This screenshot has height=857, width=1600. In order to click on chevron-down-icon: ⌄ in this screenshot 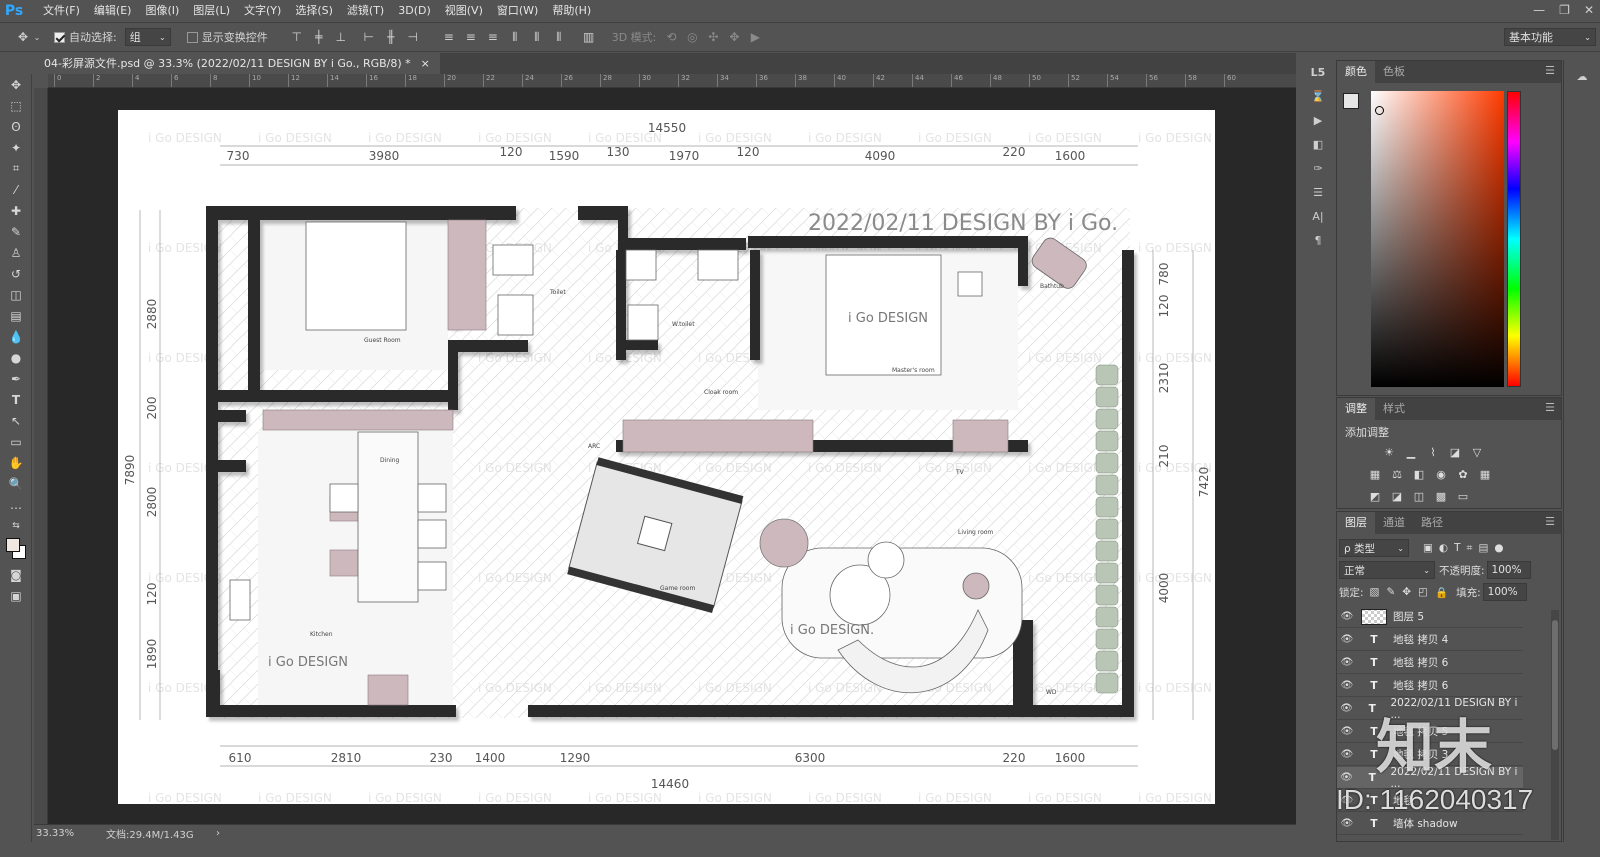, I will do `click(37, 37)`.